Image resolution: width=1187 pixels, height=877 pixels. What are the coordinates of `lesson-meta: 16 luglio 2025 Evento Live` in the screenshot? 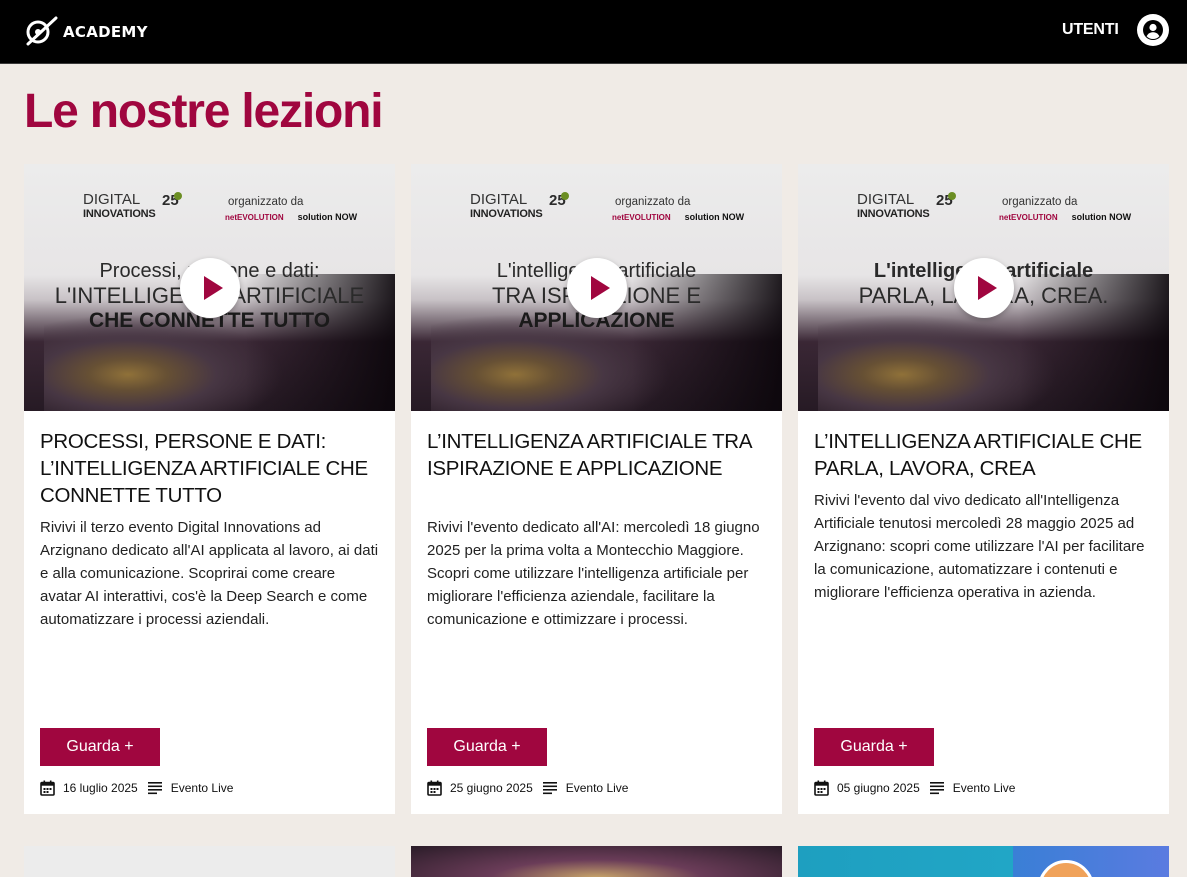 It's located at (136, 788).